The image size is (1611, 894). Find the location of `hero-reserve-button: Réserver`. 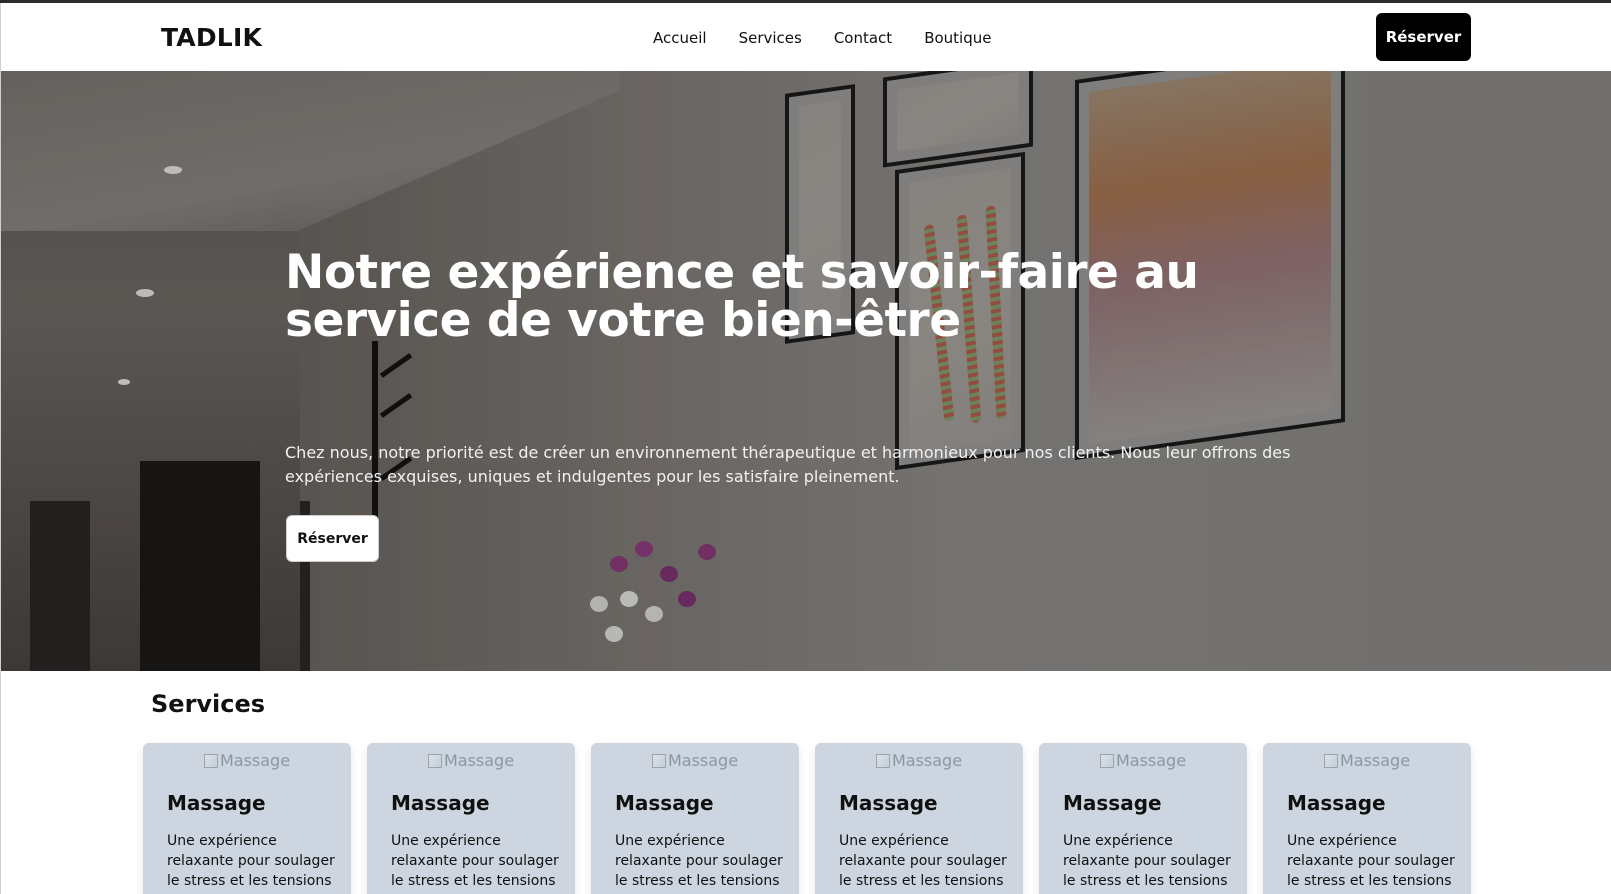

hero-reserve-button: Réserver is located at coordinates (332, 538).